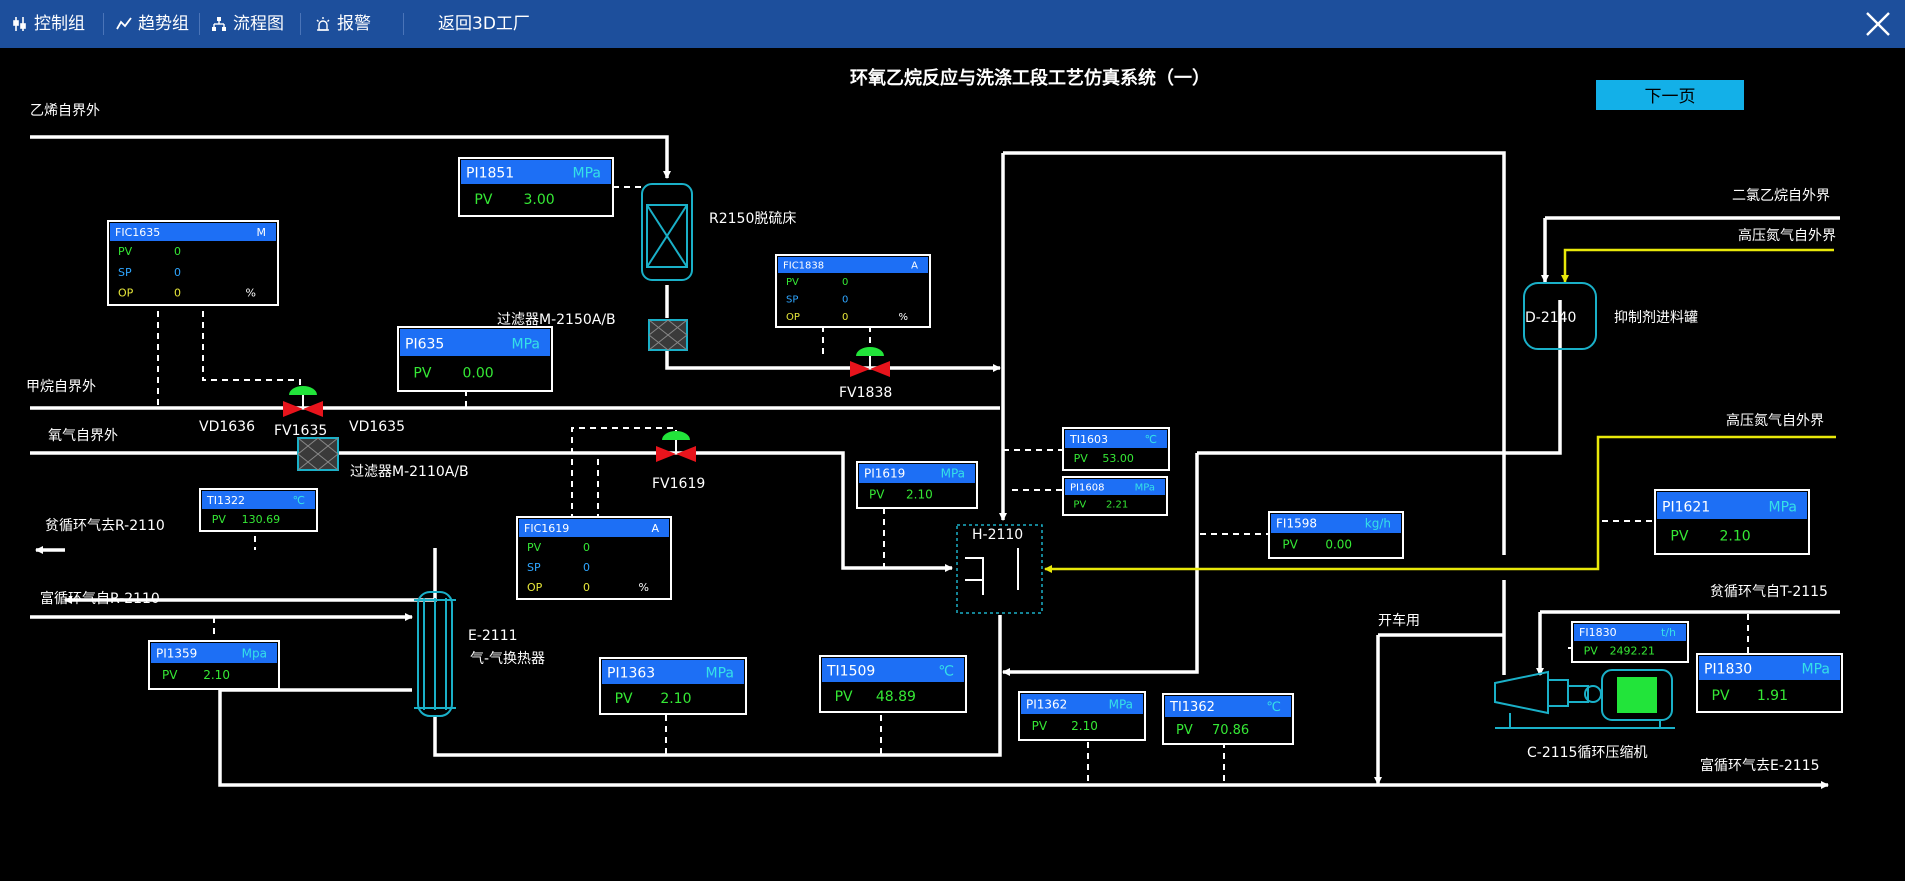 This screenshot has height=881, width=1905. What do you see at coordinates (1630, 642) in the screenshot?
I see `faceplate-fi1830: FI1830 t/h PV 2492.21` at bounding box center [1630, 642].